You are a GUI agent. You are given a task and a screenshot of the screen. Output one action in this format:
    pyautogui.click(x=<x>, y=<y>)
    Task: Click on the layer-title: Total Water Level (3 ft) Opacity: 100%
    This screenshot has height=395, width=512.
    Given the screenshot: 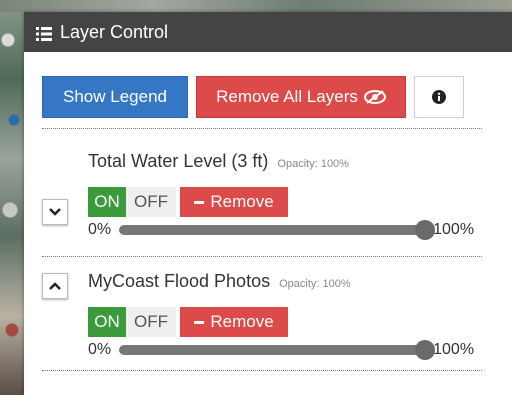 What is the action you would take?
    pyautogui.click(x=218, y=161)
    